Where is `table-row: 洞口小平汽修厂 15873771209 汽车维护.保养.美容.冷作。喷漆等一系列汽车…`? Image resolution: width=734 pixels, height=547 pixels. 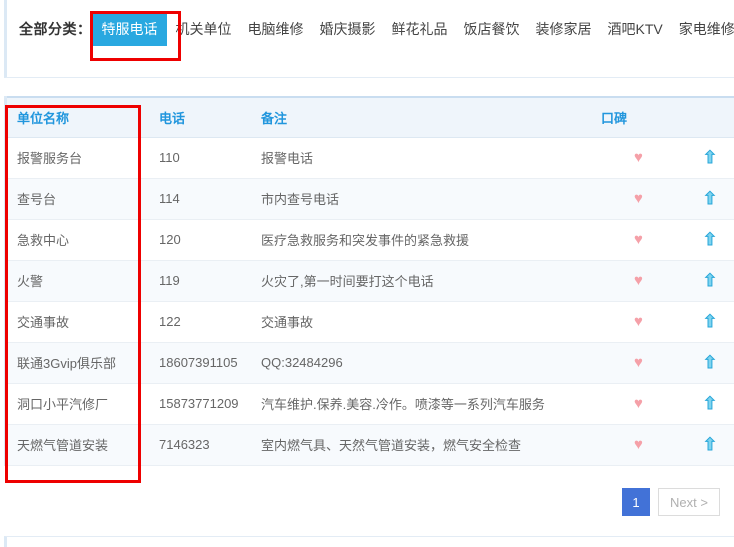 table-row: 洞口小平汽修厂 15873771209 汽车维护.保养.美容.冷作。喷漆等一系列汽车… is located at coordinates (370, 404).